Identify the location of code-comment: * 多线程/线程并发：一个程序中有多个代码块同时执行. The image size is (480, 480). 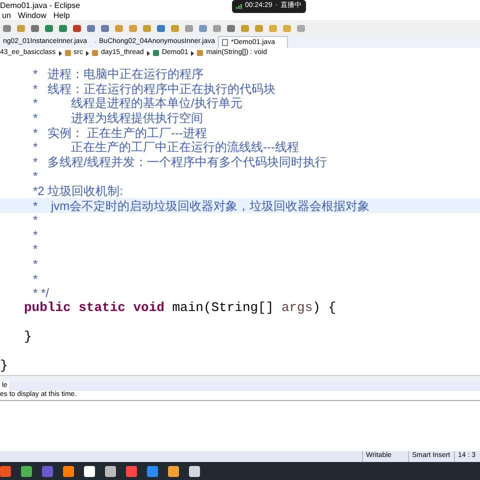
(180, 161).